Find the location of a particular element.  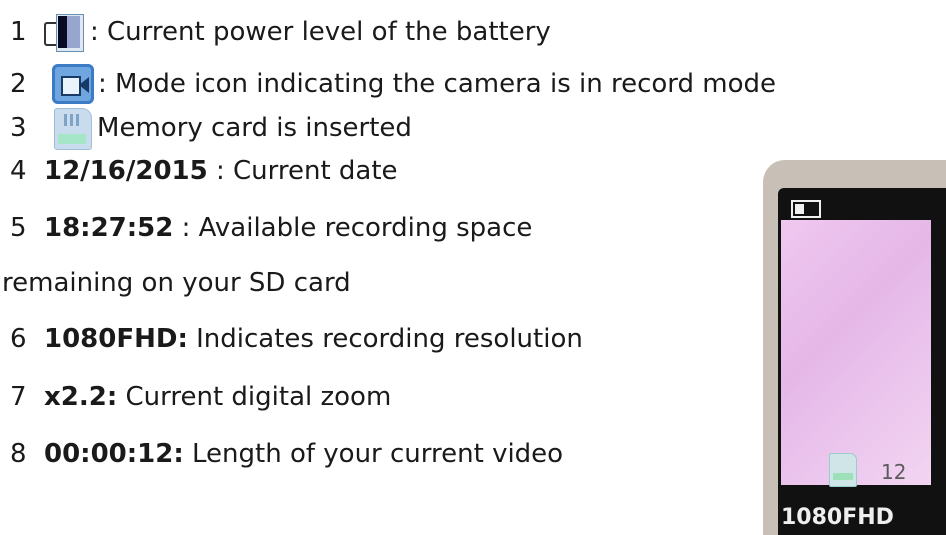

item-text: : Current date is located at coordinates (302, 171).